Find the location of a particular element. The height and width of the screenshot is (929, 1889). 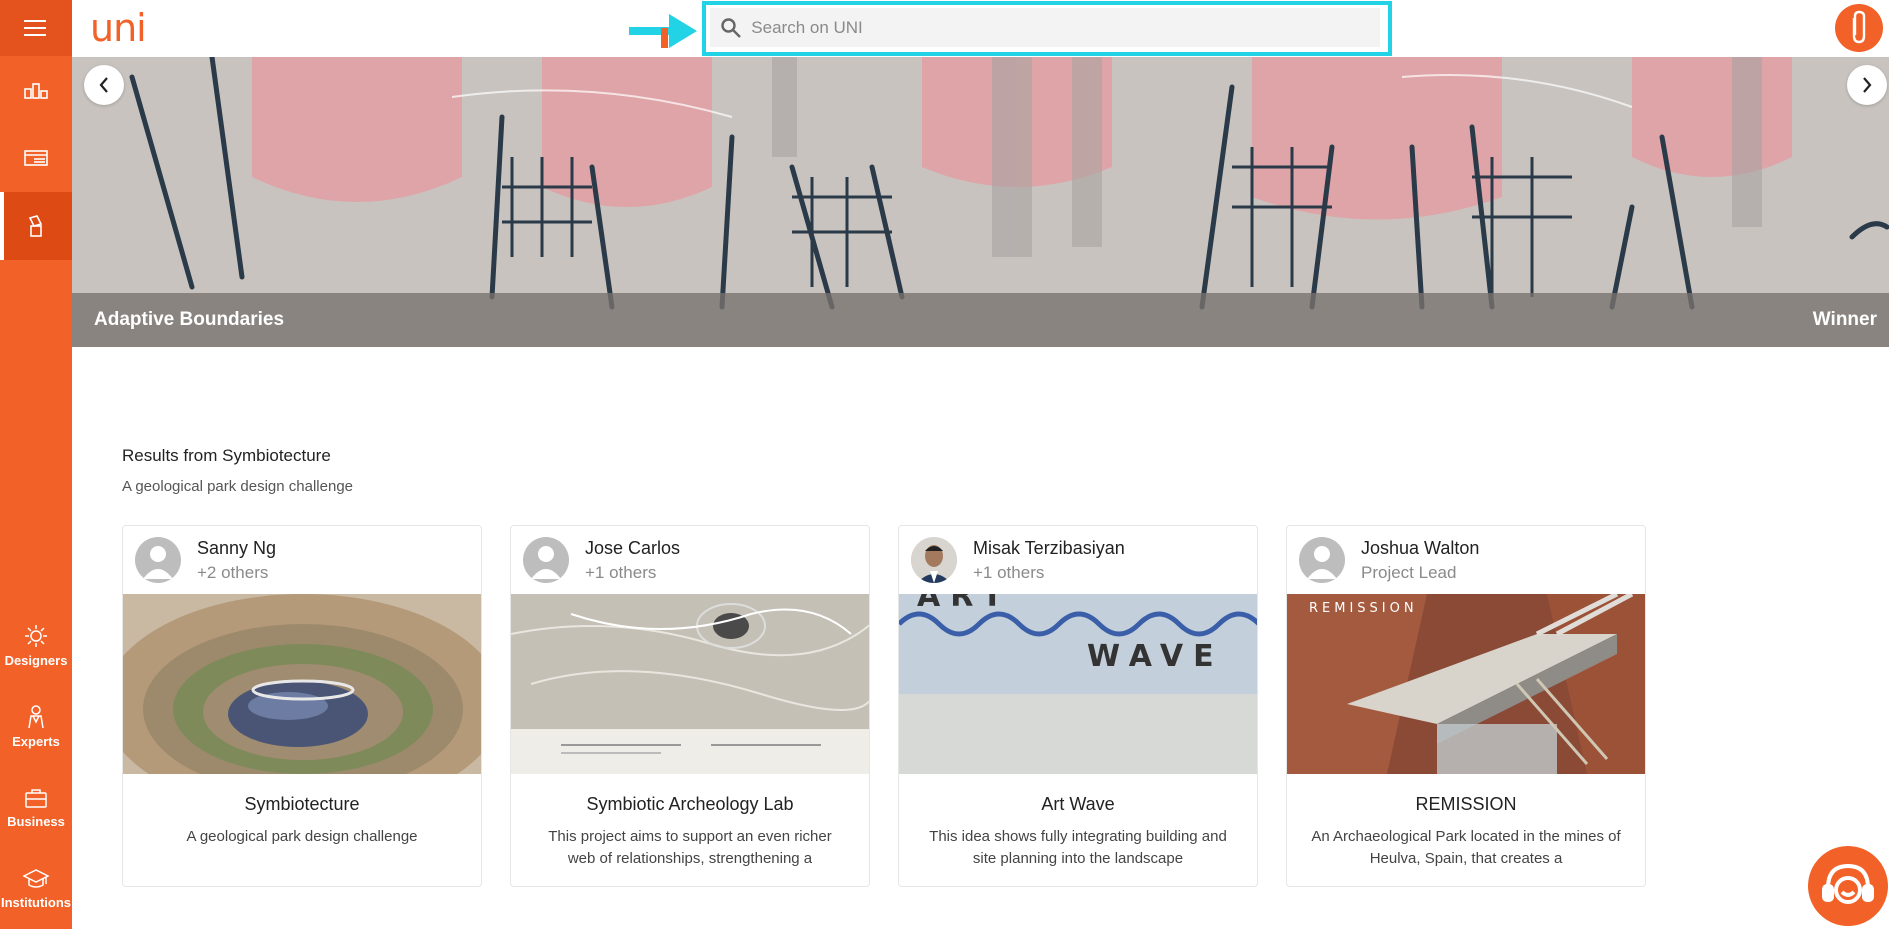

carousel-prev-button is located at coordinates (104, 85).